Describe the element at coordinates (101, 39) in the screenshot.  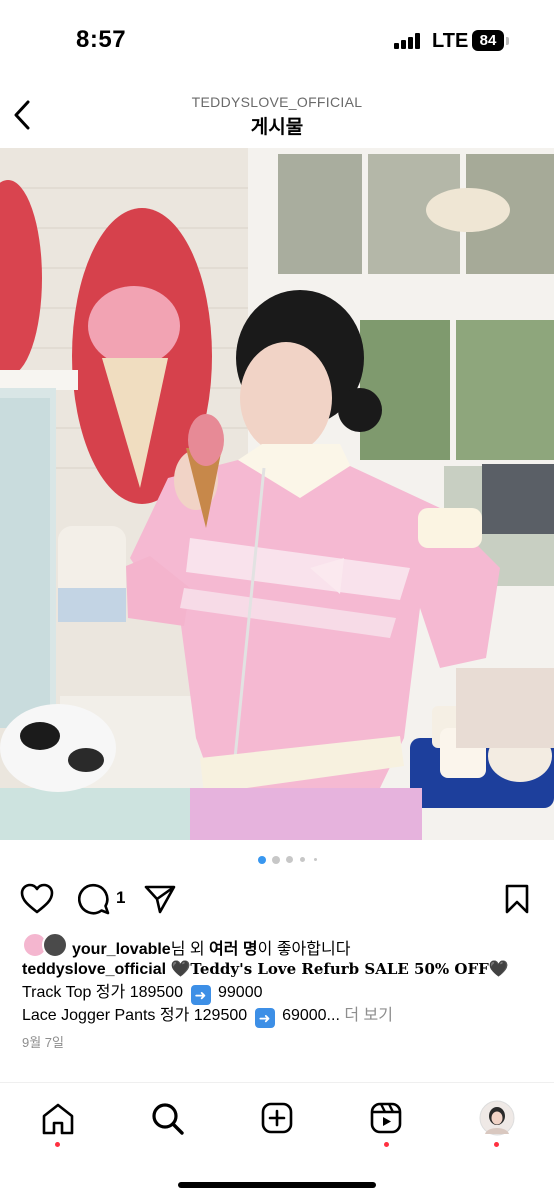
I see `status-time: 8:57` at that location.